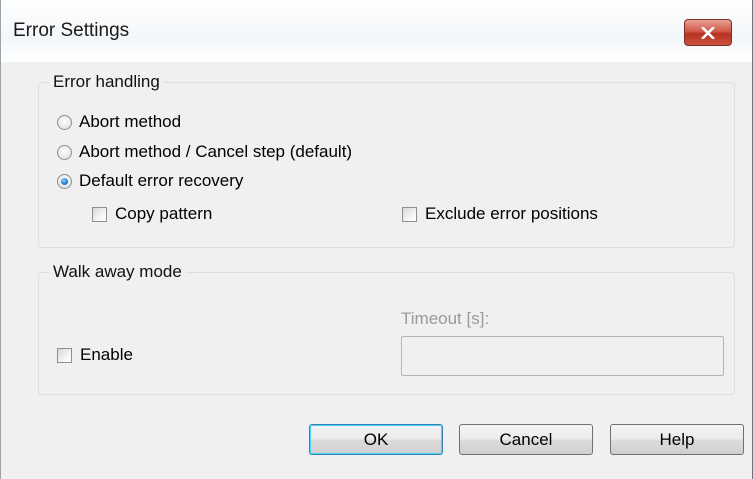  I want to click on enable-checkbox: Enable, so click(95, 355).